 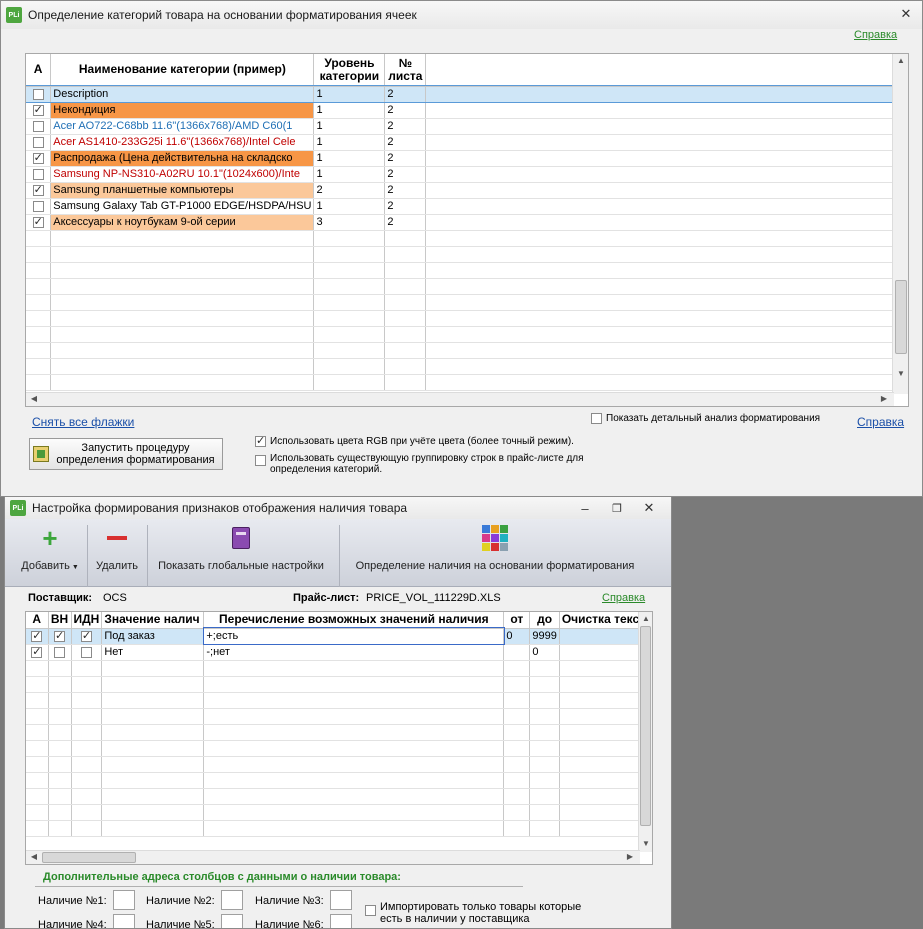 I want to click on table-row: Description 1 2, so click(x=467, y=94).